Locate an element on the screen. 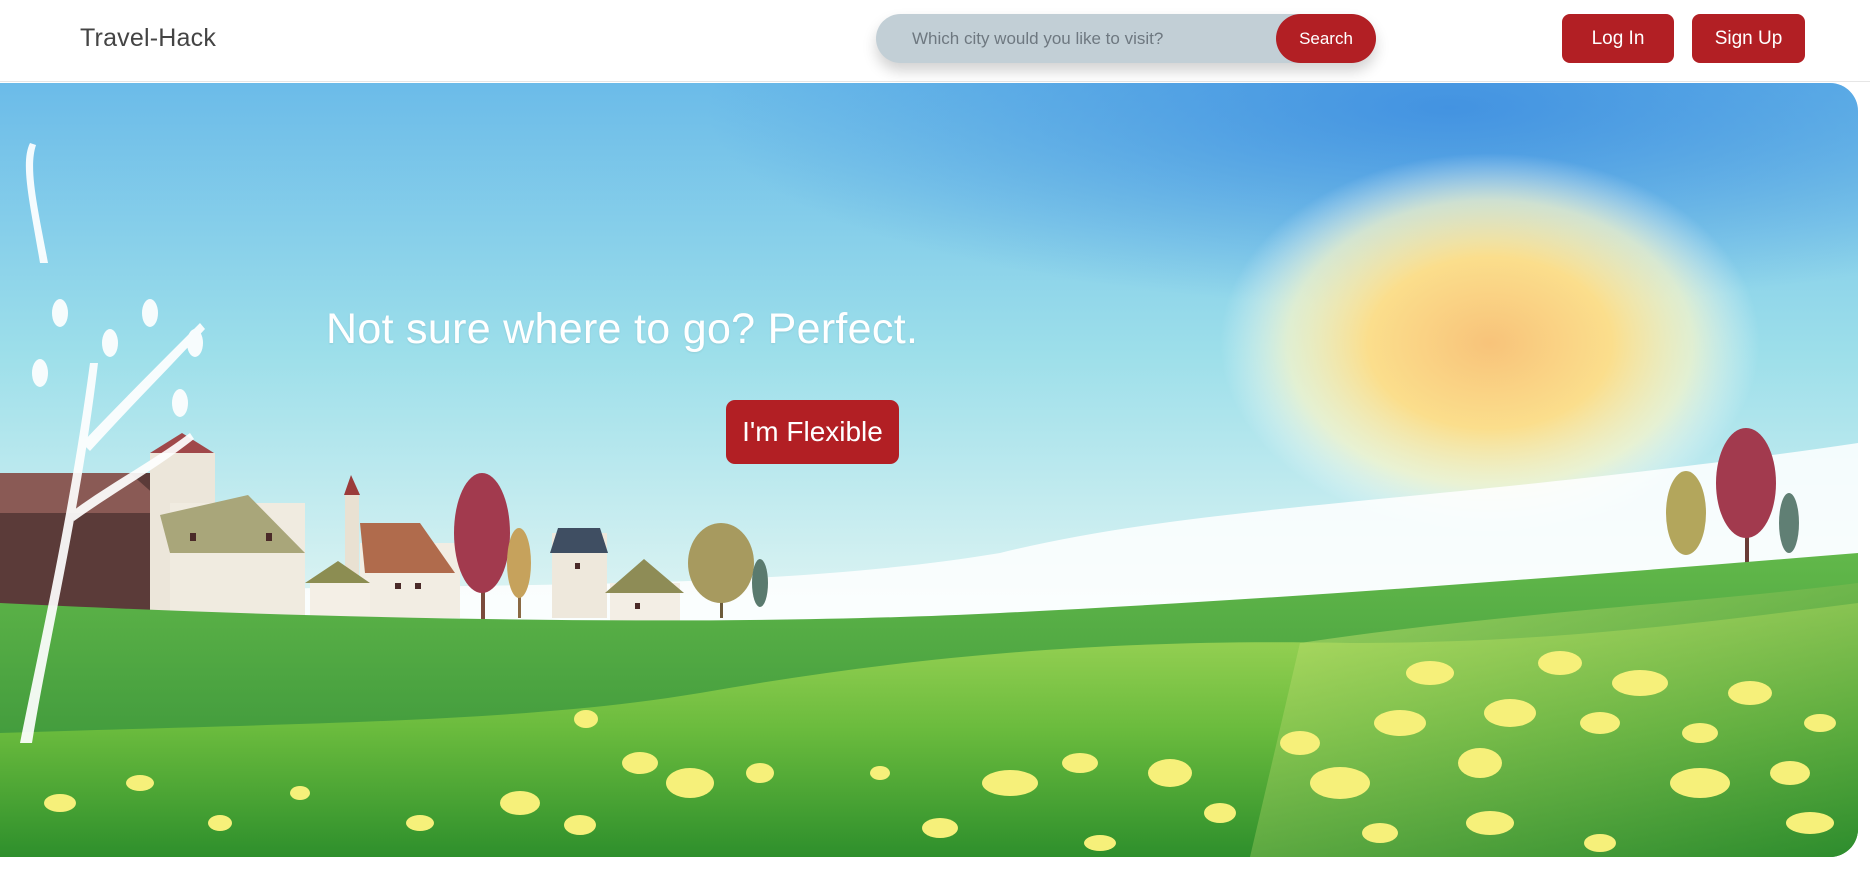 Image resolution: width=1870 pixels, height=870 pixels. signup-button: Sign Up is located at coordinates (1748, 38).